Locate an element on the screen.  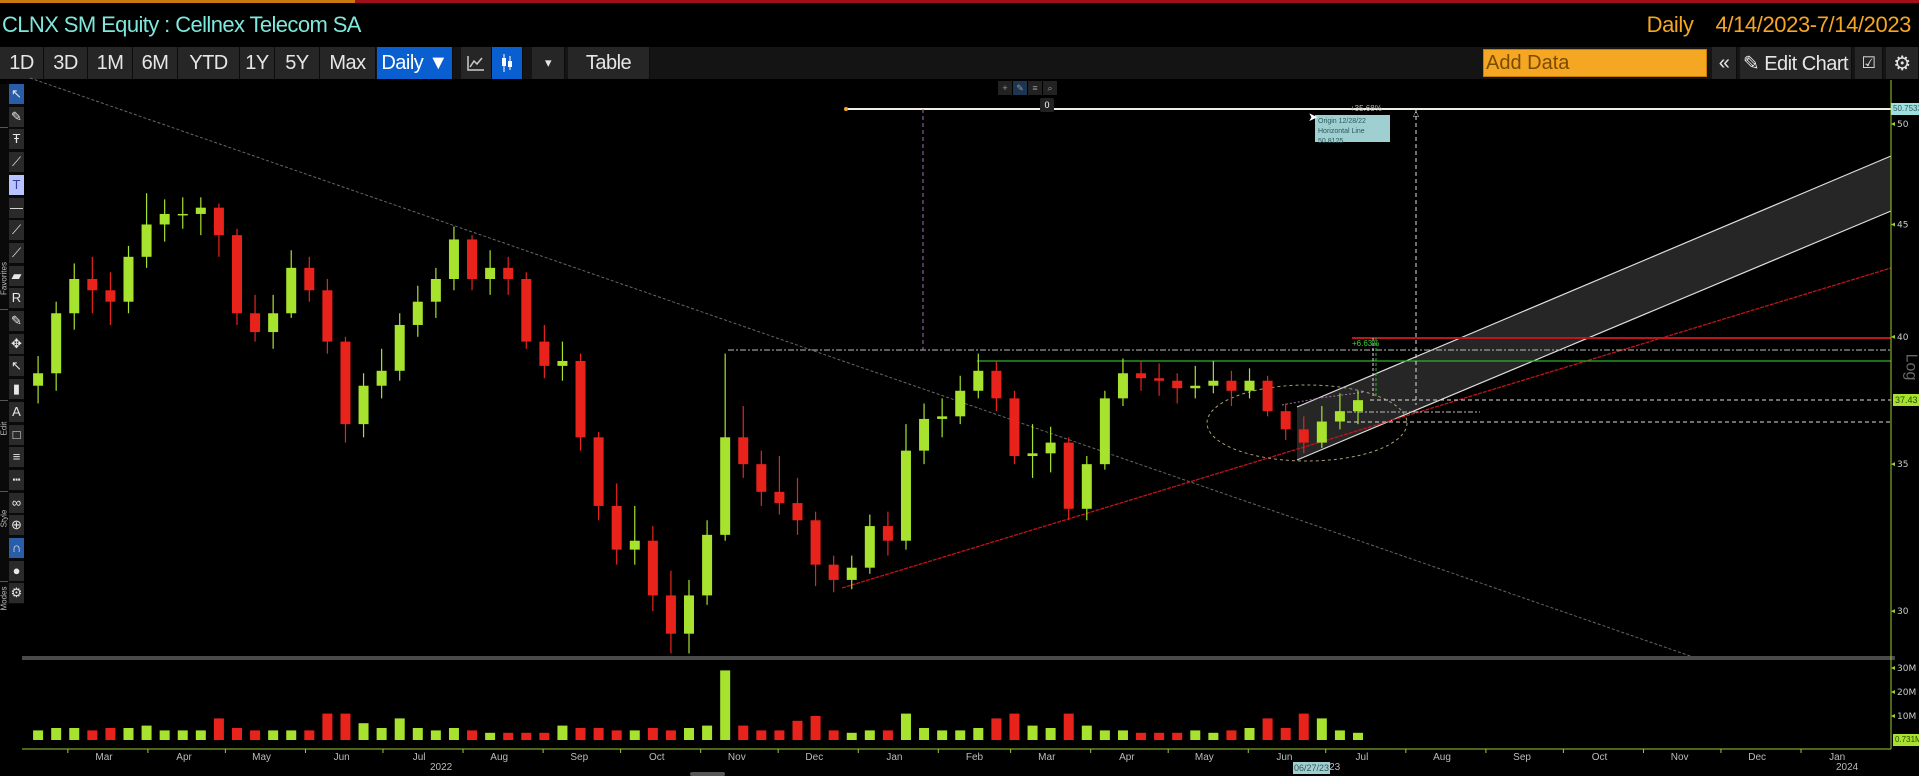
time-scrollbar-thumb is located at coordinates (707, 774).